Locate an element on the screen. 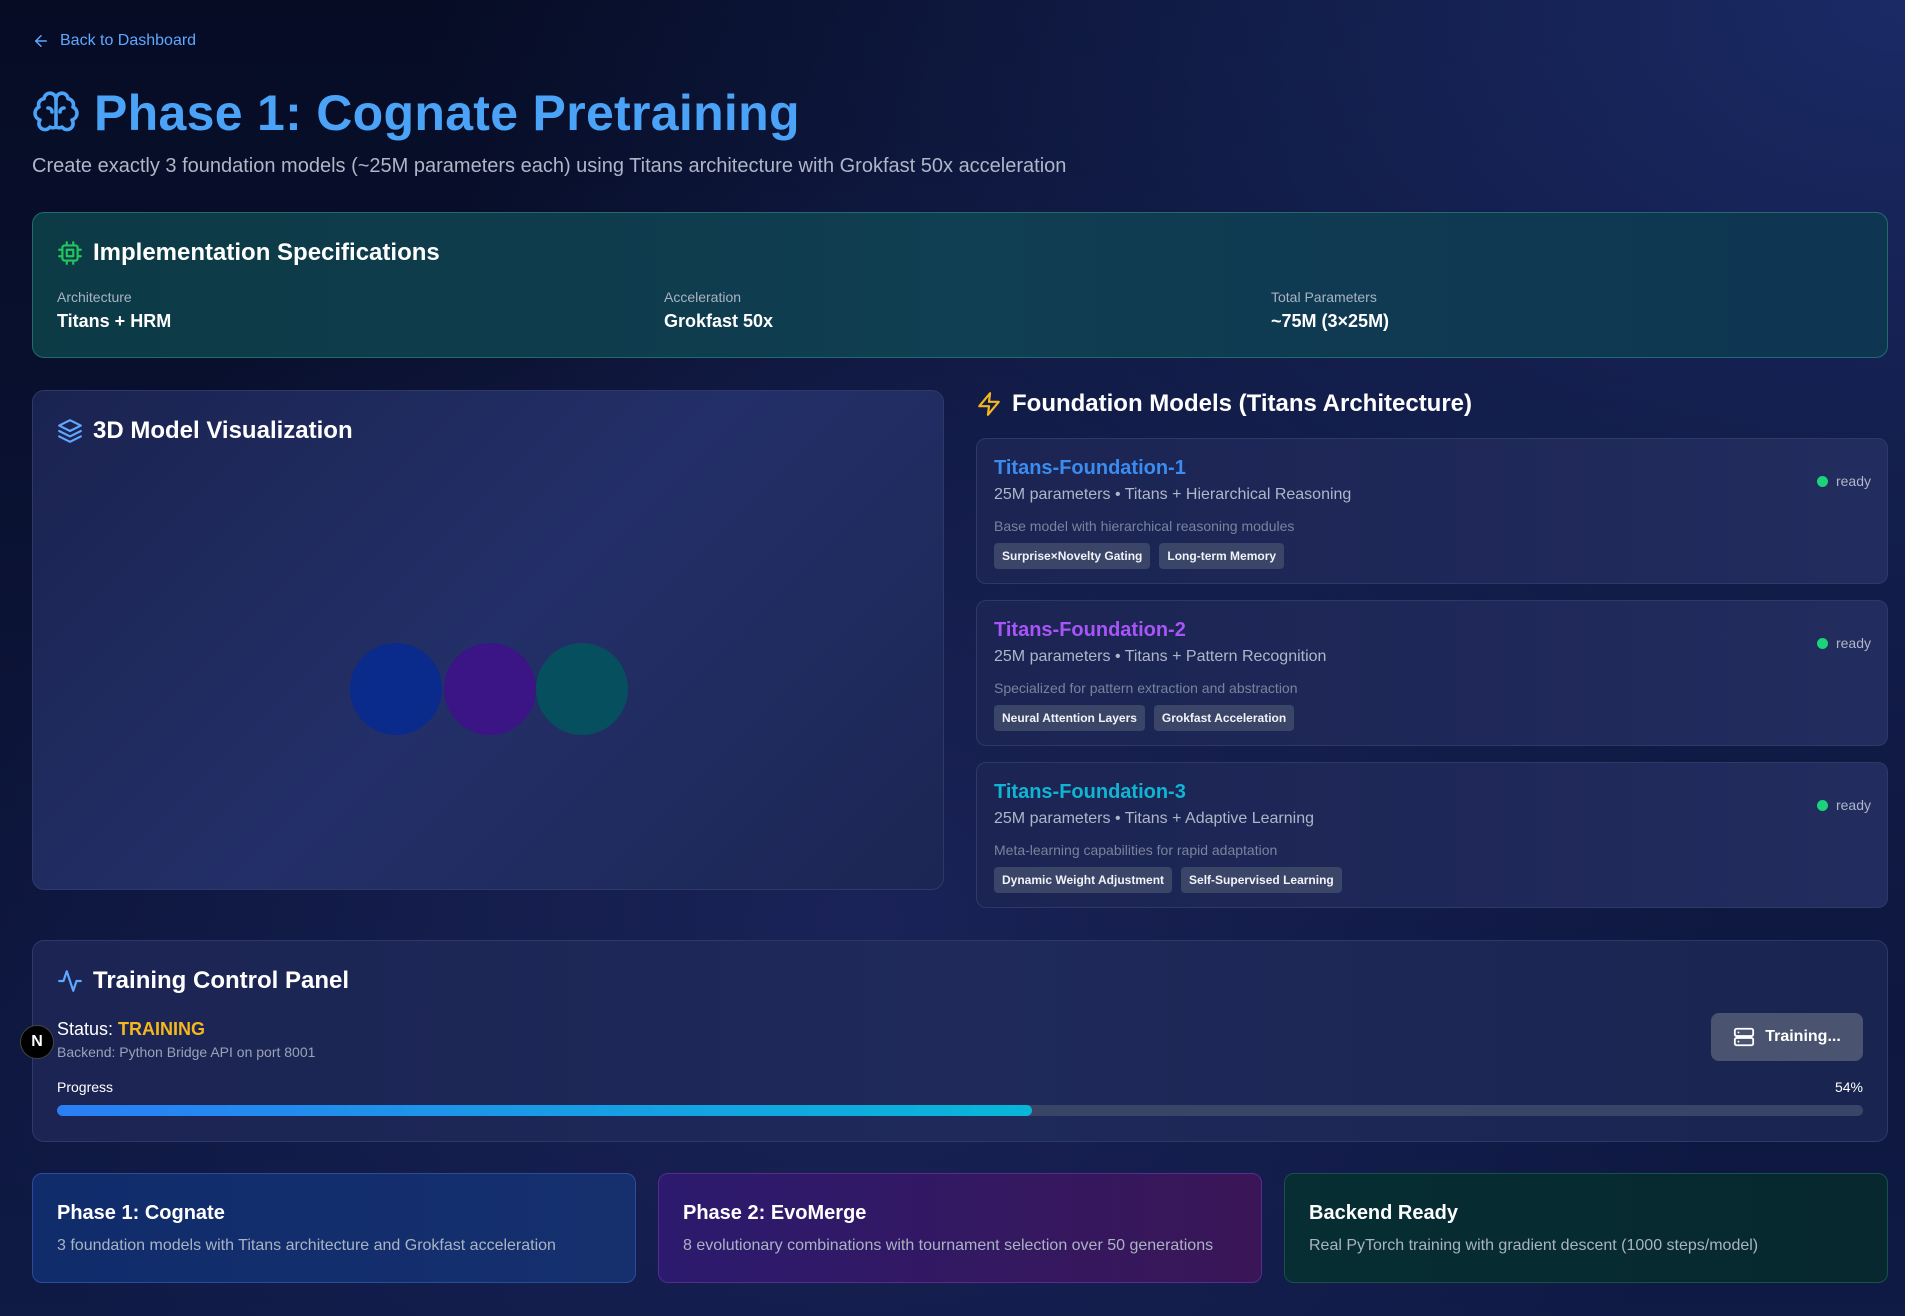 The image size is (1905, 1316). model-name: Titans-Foundation-3 is located at coordinates (1090, 792).